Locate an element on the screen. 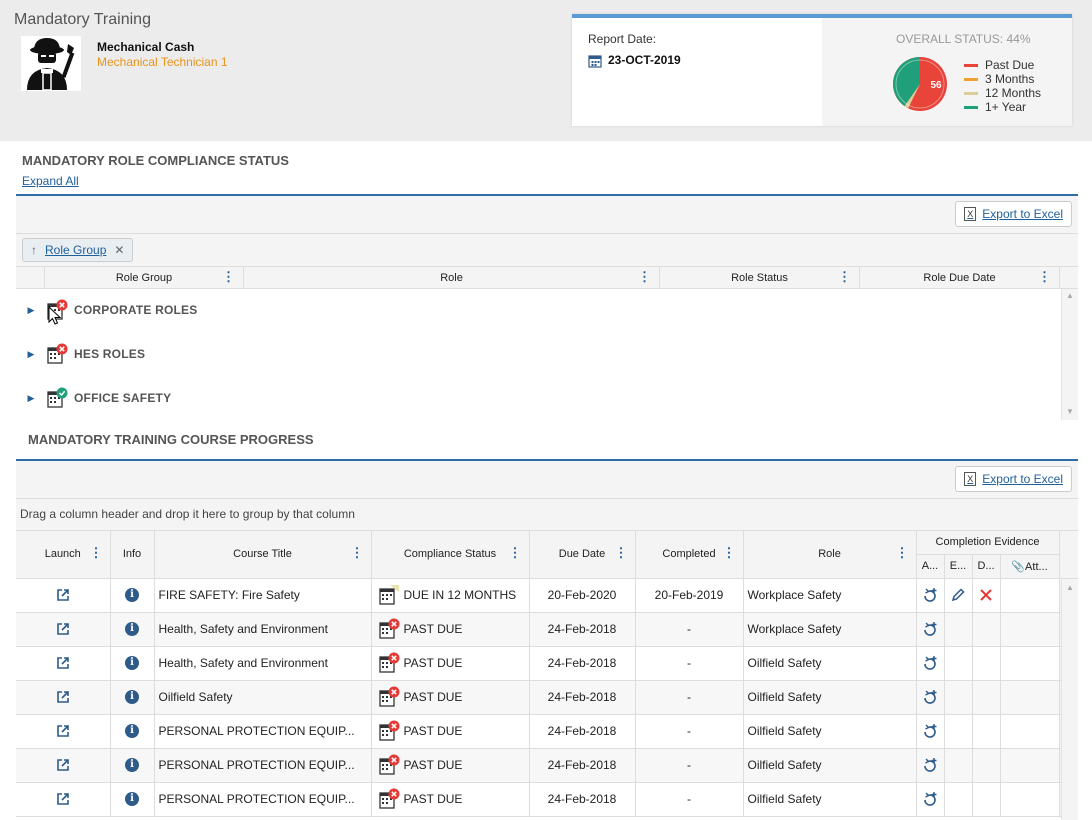 This screenshot has height=820, width=1092. role-grid-scrollbar: ▲ ▼ is located at coordinates (1069, 354).